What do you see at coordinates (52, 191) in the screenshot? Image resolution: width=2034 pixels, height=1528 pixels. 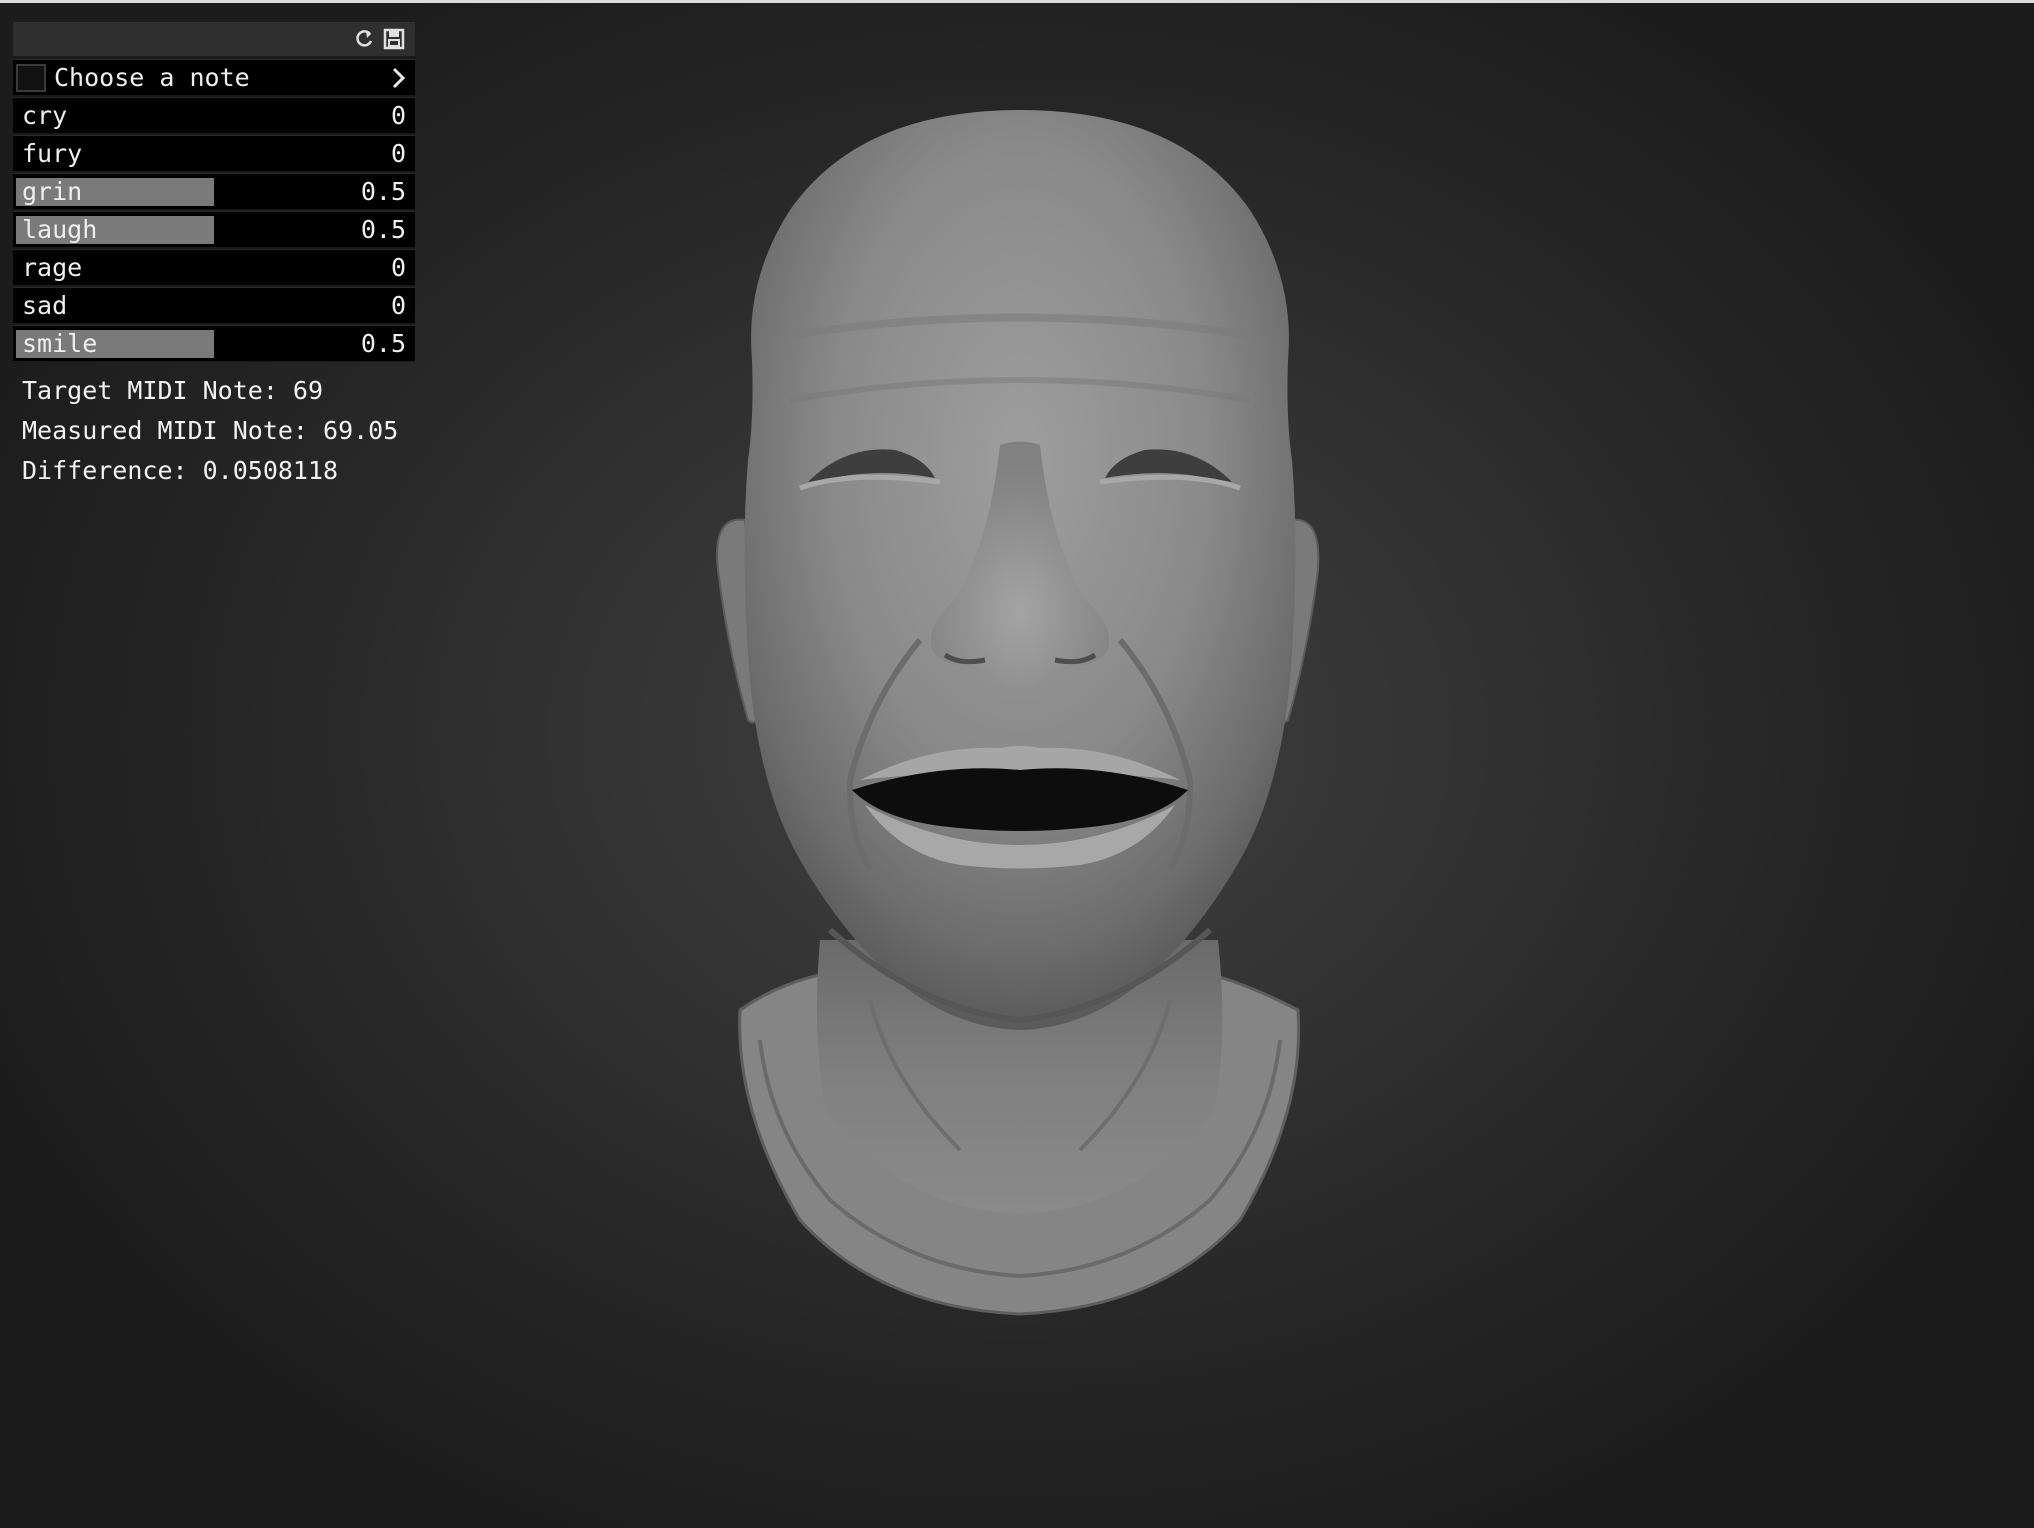 I see `slider-label: grin` at bounding box center [52, 191].